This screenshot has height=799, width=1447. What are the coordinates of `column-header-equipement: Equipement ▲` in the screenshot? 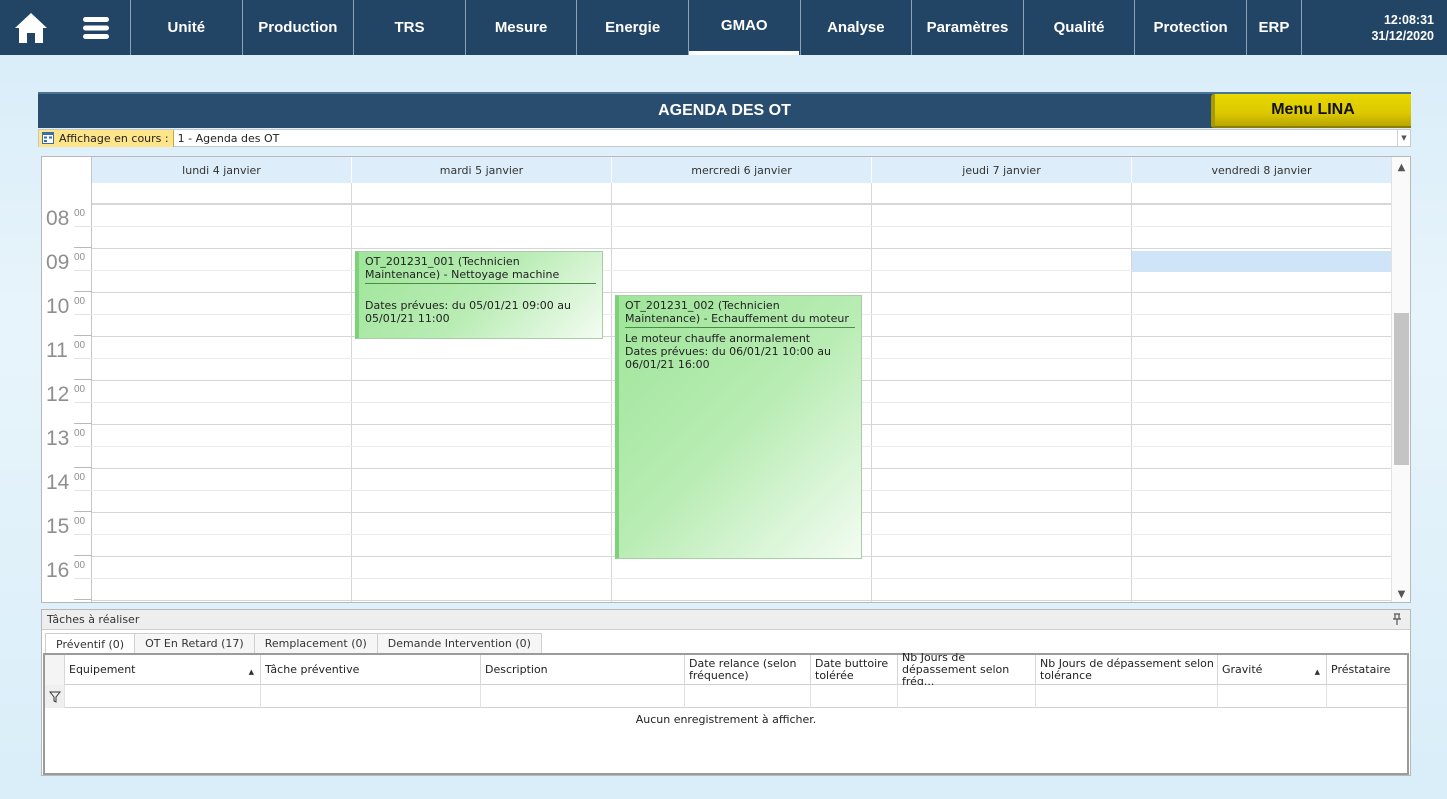 It's located at (162, 670).